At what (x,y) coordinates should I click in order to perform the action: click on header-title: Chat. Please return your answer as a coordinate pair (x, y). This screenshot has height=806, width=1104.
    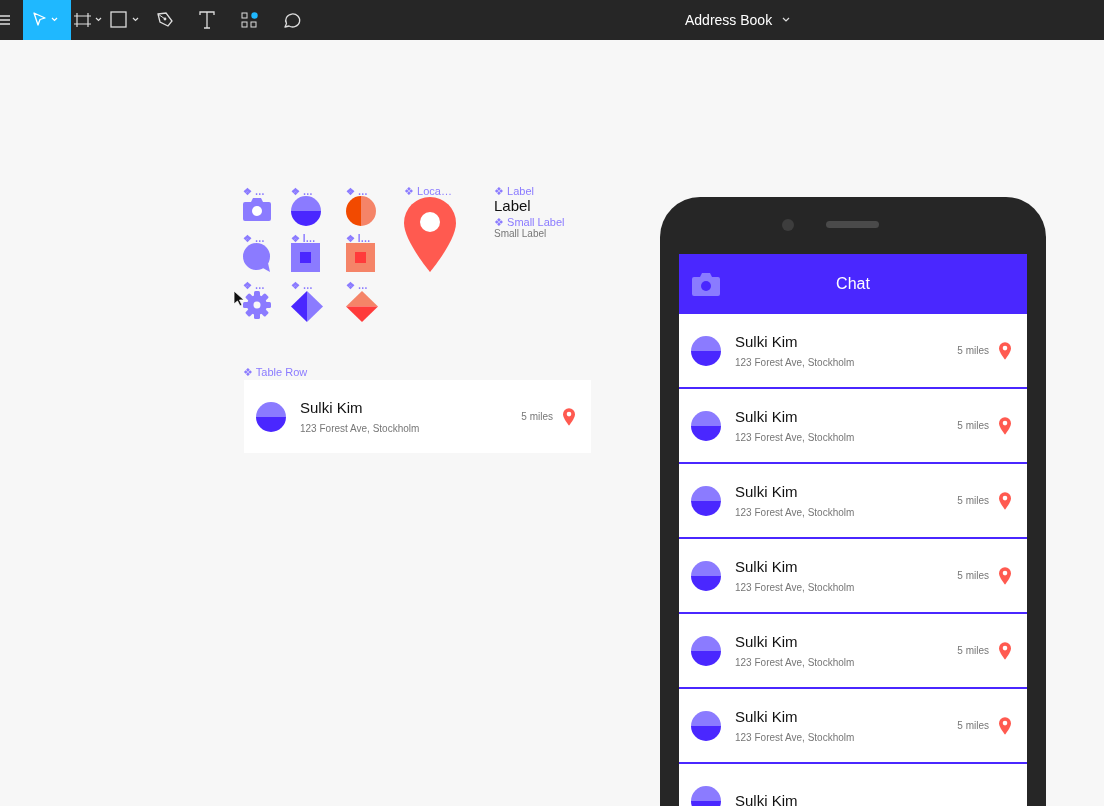
    Looking at the image, I should click on (853, 284).